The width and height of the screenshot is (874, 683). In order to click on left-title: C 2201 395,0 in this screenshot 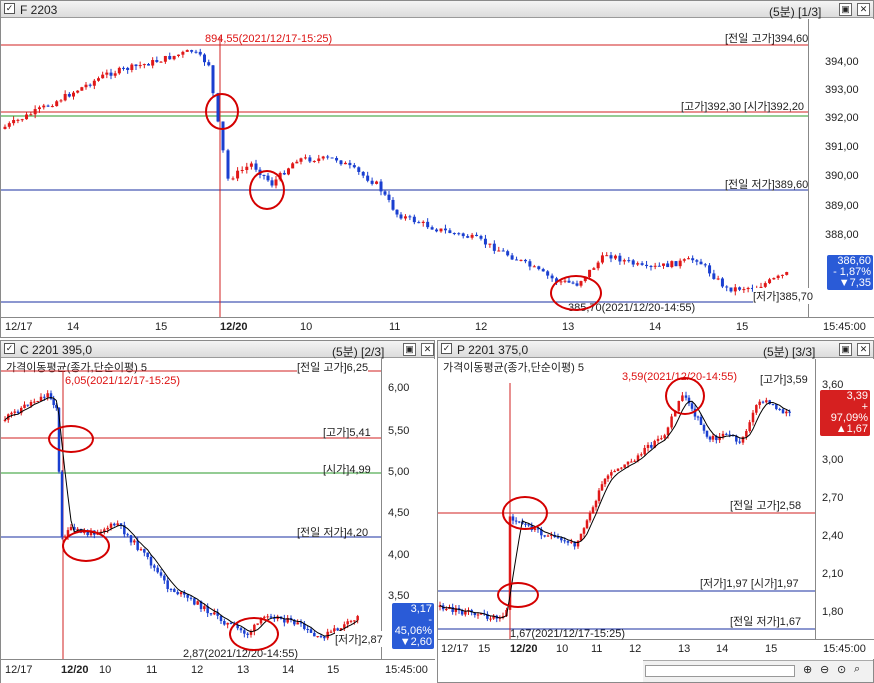, I will do `click(56, 350)`.